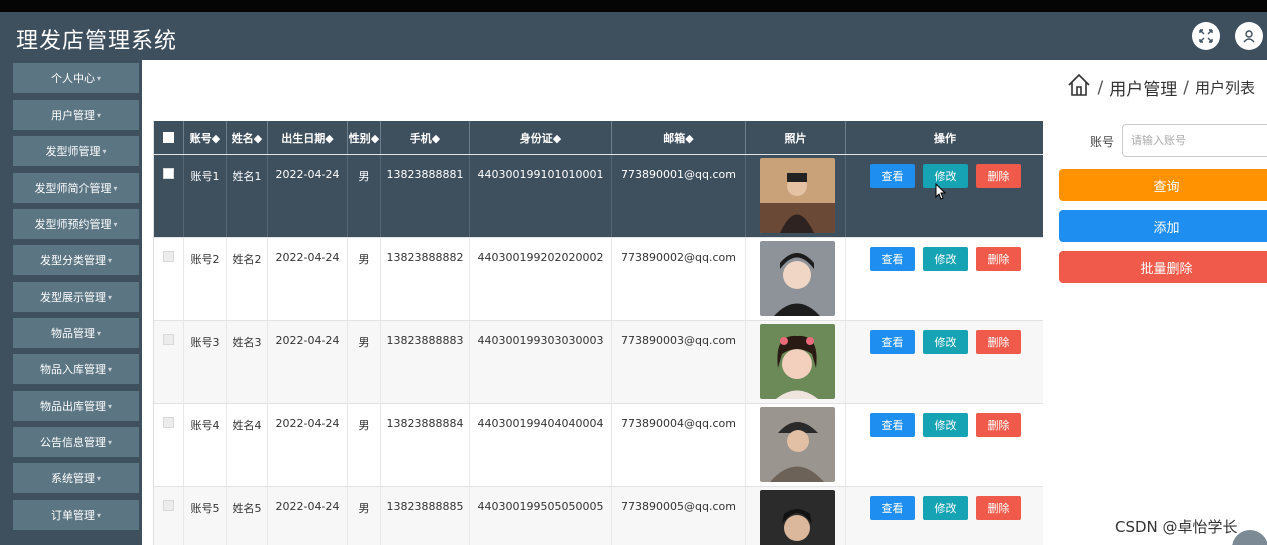  What do you see at coordinates (76, 78) in the screenshot?
I see `sidebar-item-profile: 个人中心 ▾` at bounding box center [76, 78].